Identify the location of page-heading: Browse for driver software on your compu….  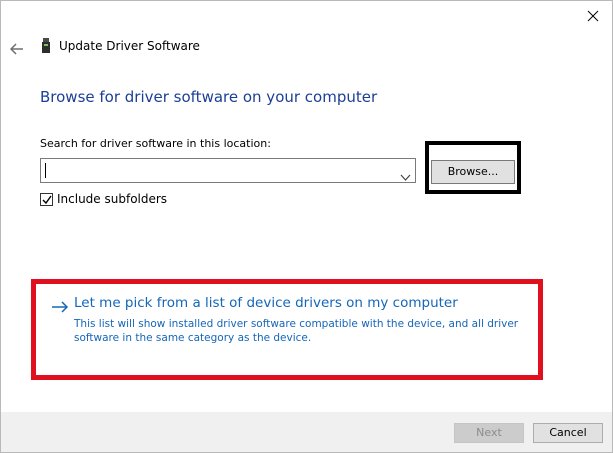
(209, 97).